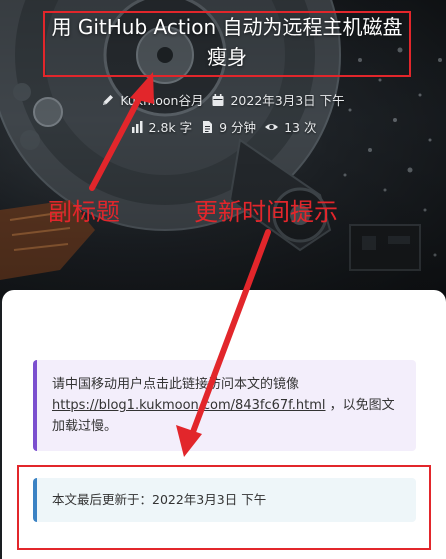 This screenshot has height=559, width=446. I want to click on subtitle-annotation-label: 副标题, so click(84, 212).